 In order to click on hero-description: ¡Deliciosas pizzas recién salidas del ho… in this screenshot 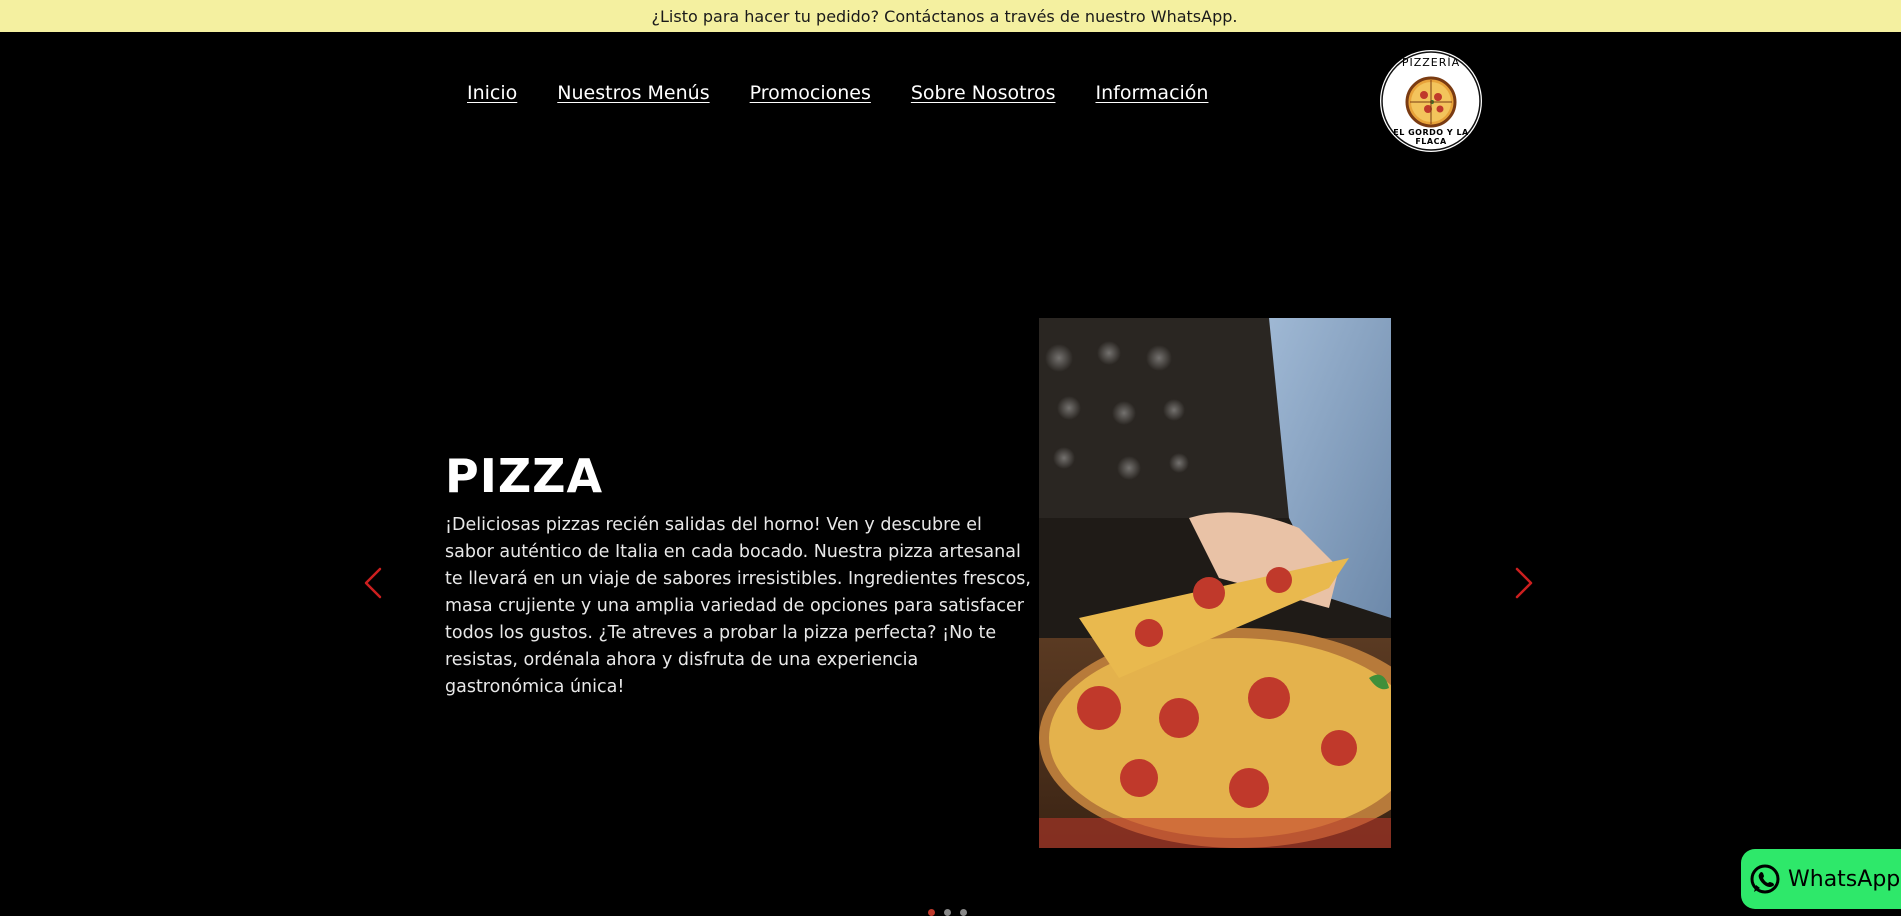, I will do `click(738, 606)`.